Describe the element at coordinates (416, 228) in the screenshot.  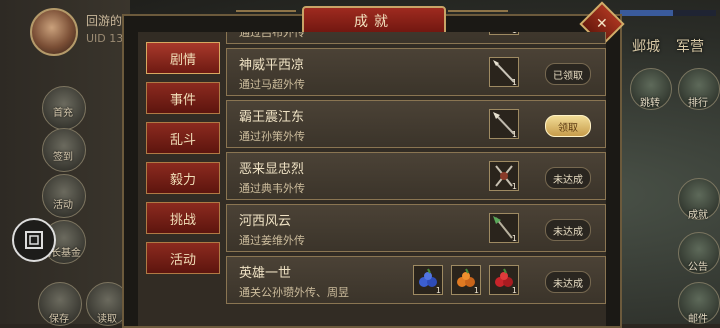
I see `achievement-row: 河西风云 通过姜维外传 1 未达成` at that location.